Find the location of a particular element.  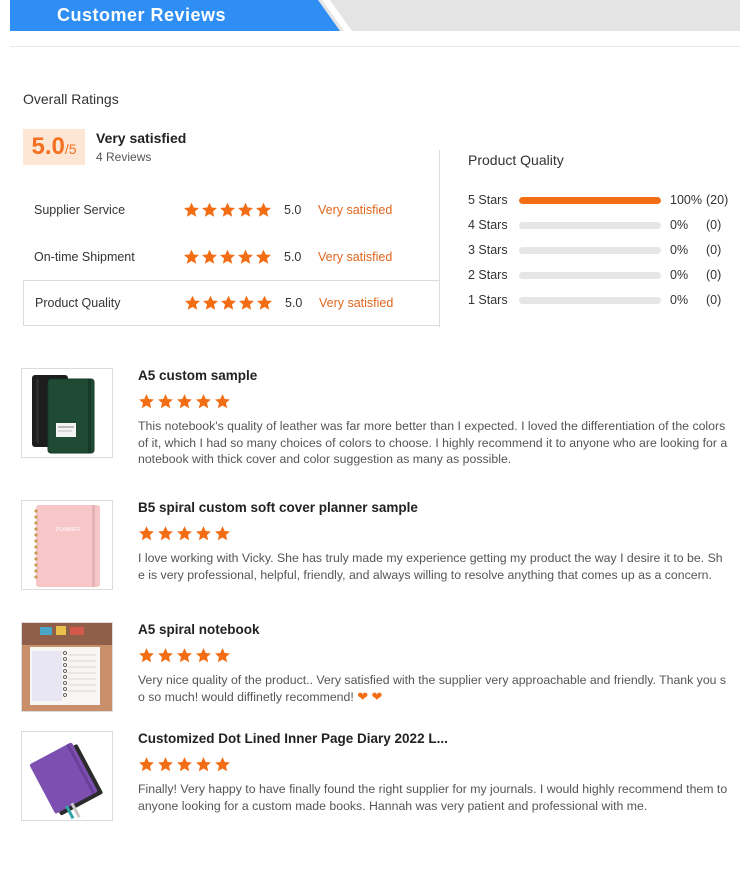

distribution-row-5: 5 Stars 100% (20) is located at coordinates (603, 201).